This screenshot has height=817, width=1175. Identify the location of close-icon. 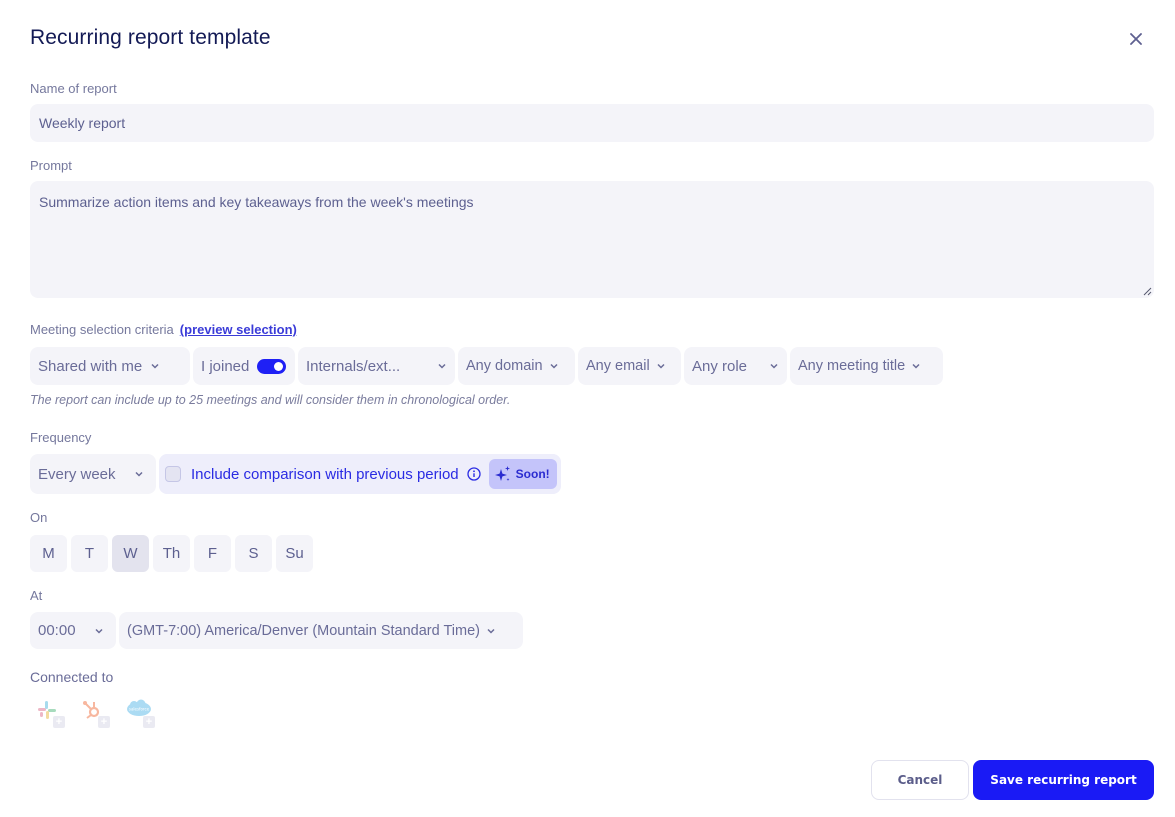
(1136, 39).